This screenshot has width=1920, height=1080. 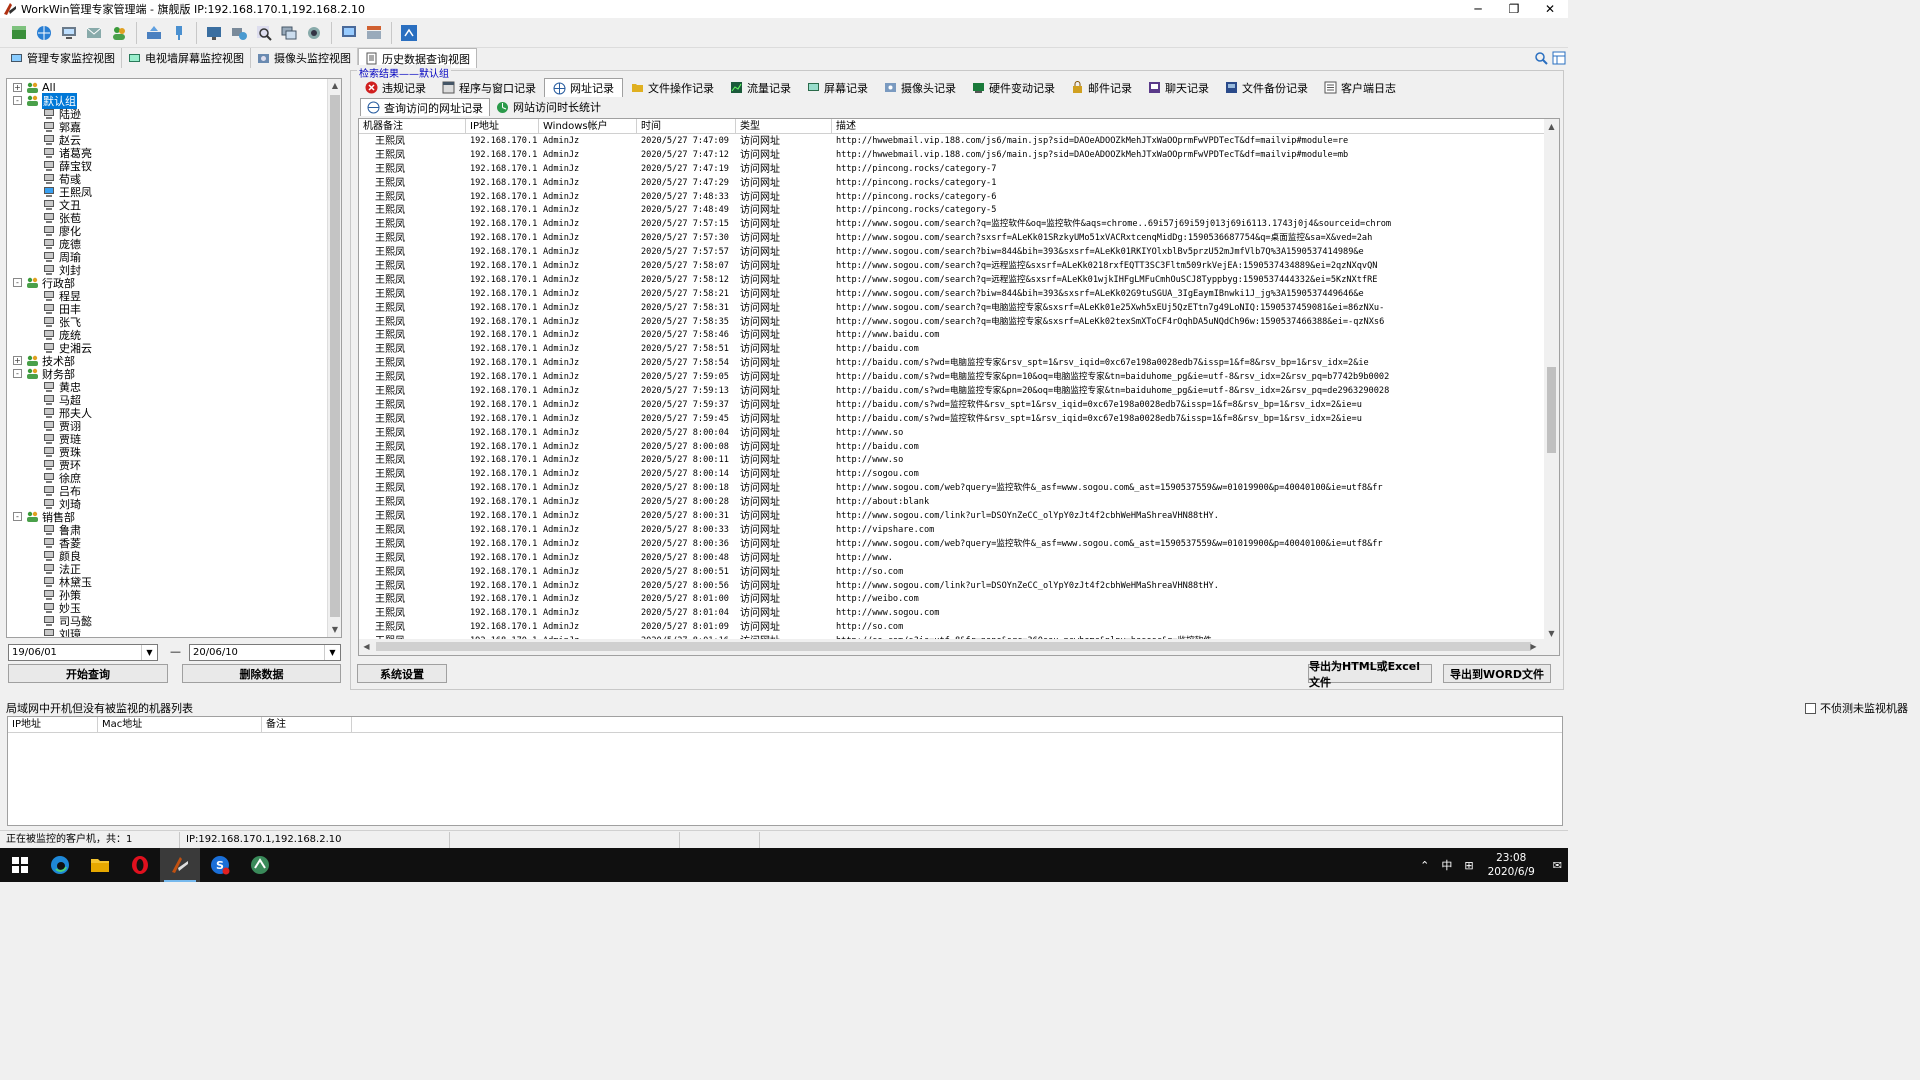 I want to click on column-header: Windows帐户, so click(x=588, y=126).